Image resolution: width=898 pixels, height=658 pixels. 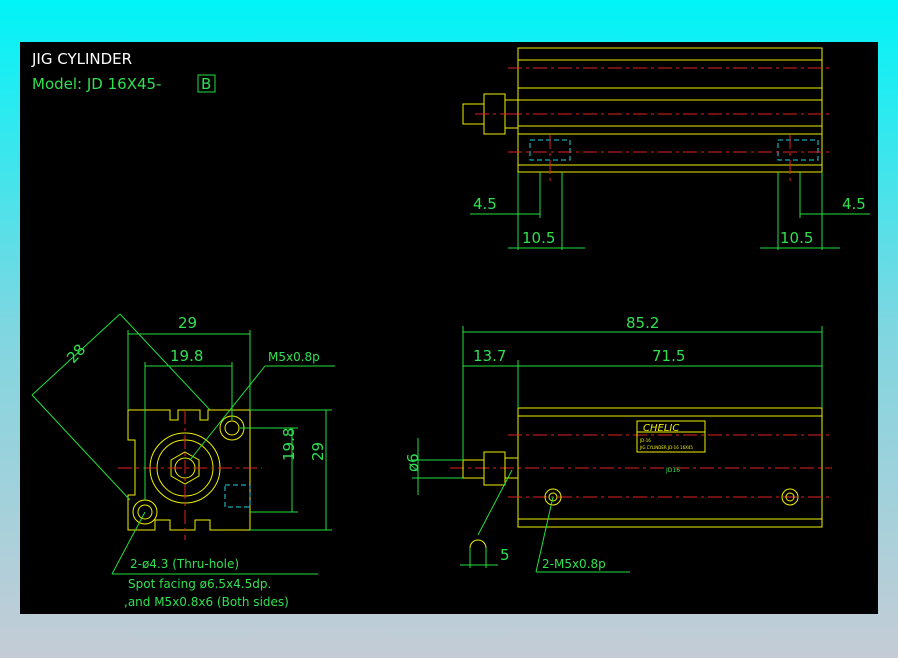 What do you see at coordinates (854, 204) in the screenshot?
I see `dim-4.5-right: 4.5` at bounding box center [854, 204].